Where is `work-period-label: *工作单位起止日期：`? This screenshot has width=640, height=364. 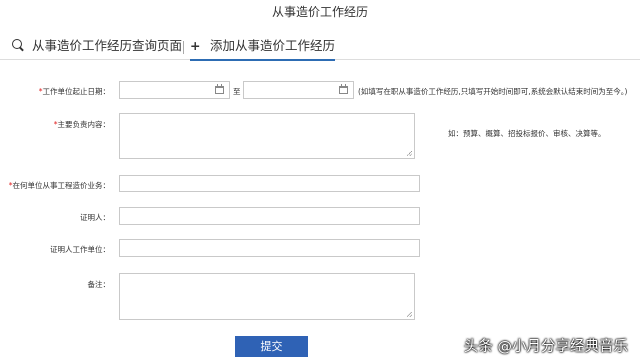
work-period-label: *工作单位起止日期： is located at coordinates (74, 91).